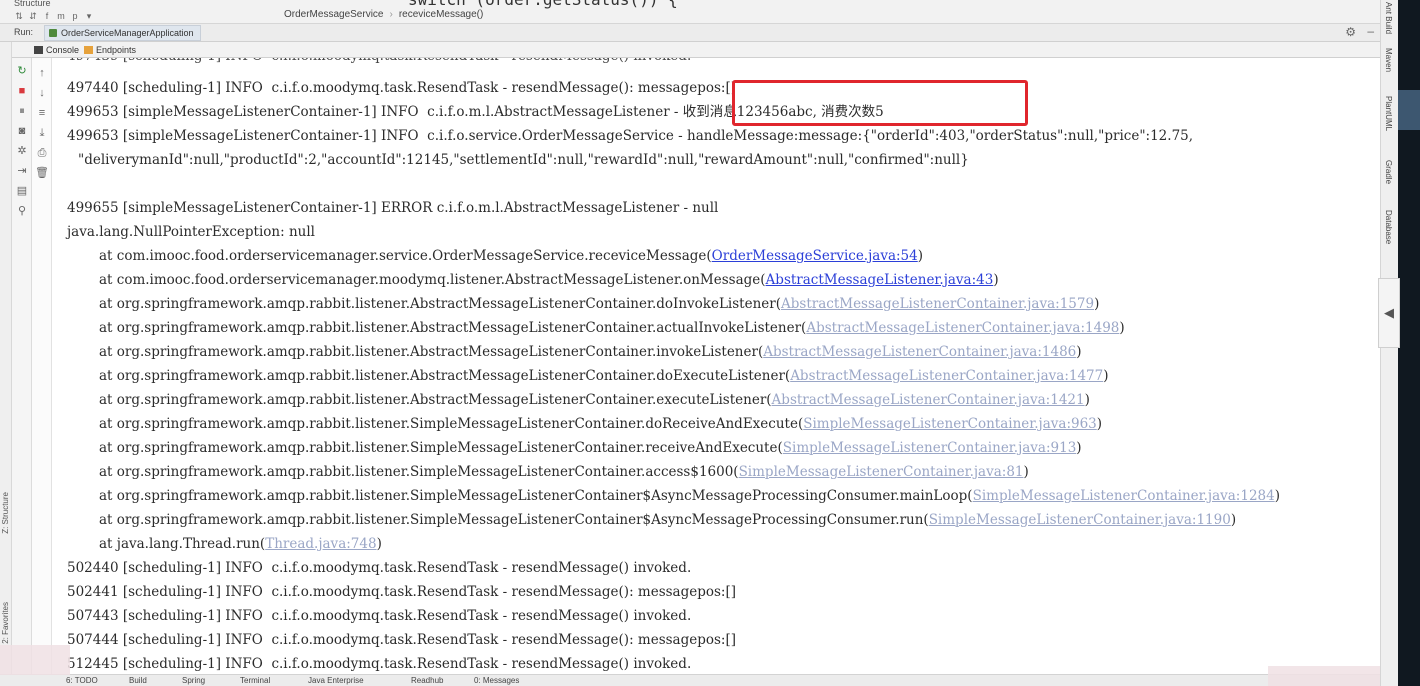  Describe the element at coordinates (333, 14) in the screenshot. I see `breadcrumb-class: OrderMessageService` at that location.